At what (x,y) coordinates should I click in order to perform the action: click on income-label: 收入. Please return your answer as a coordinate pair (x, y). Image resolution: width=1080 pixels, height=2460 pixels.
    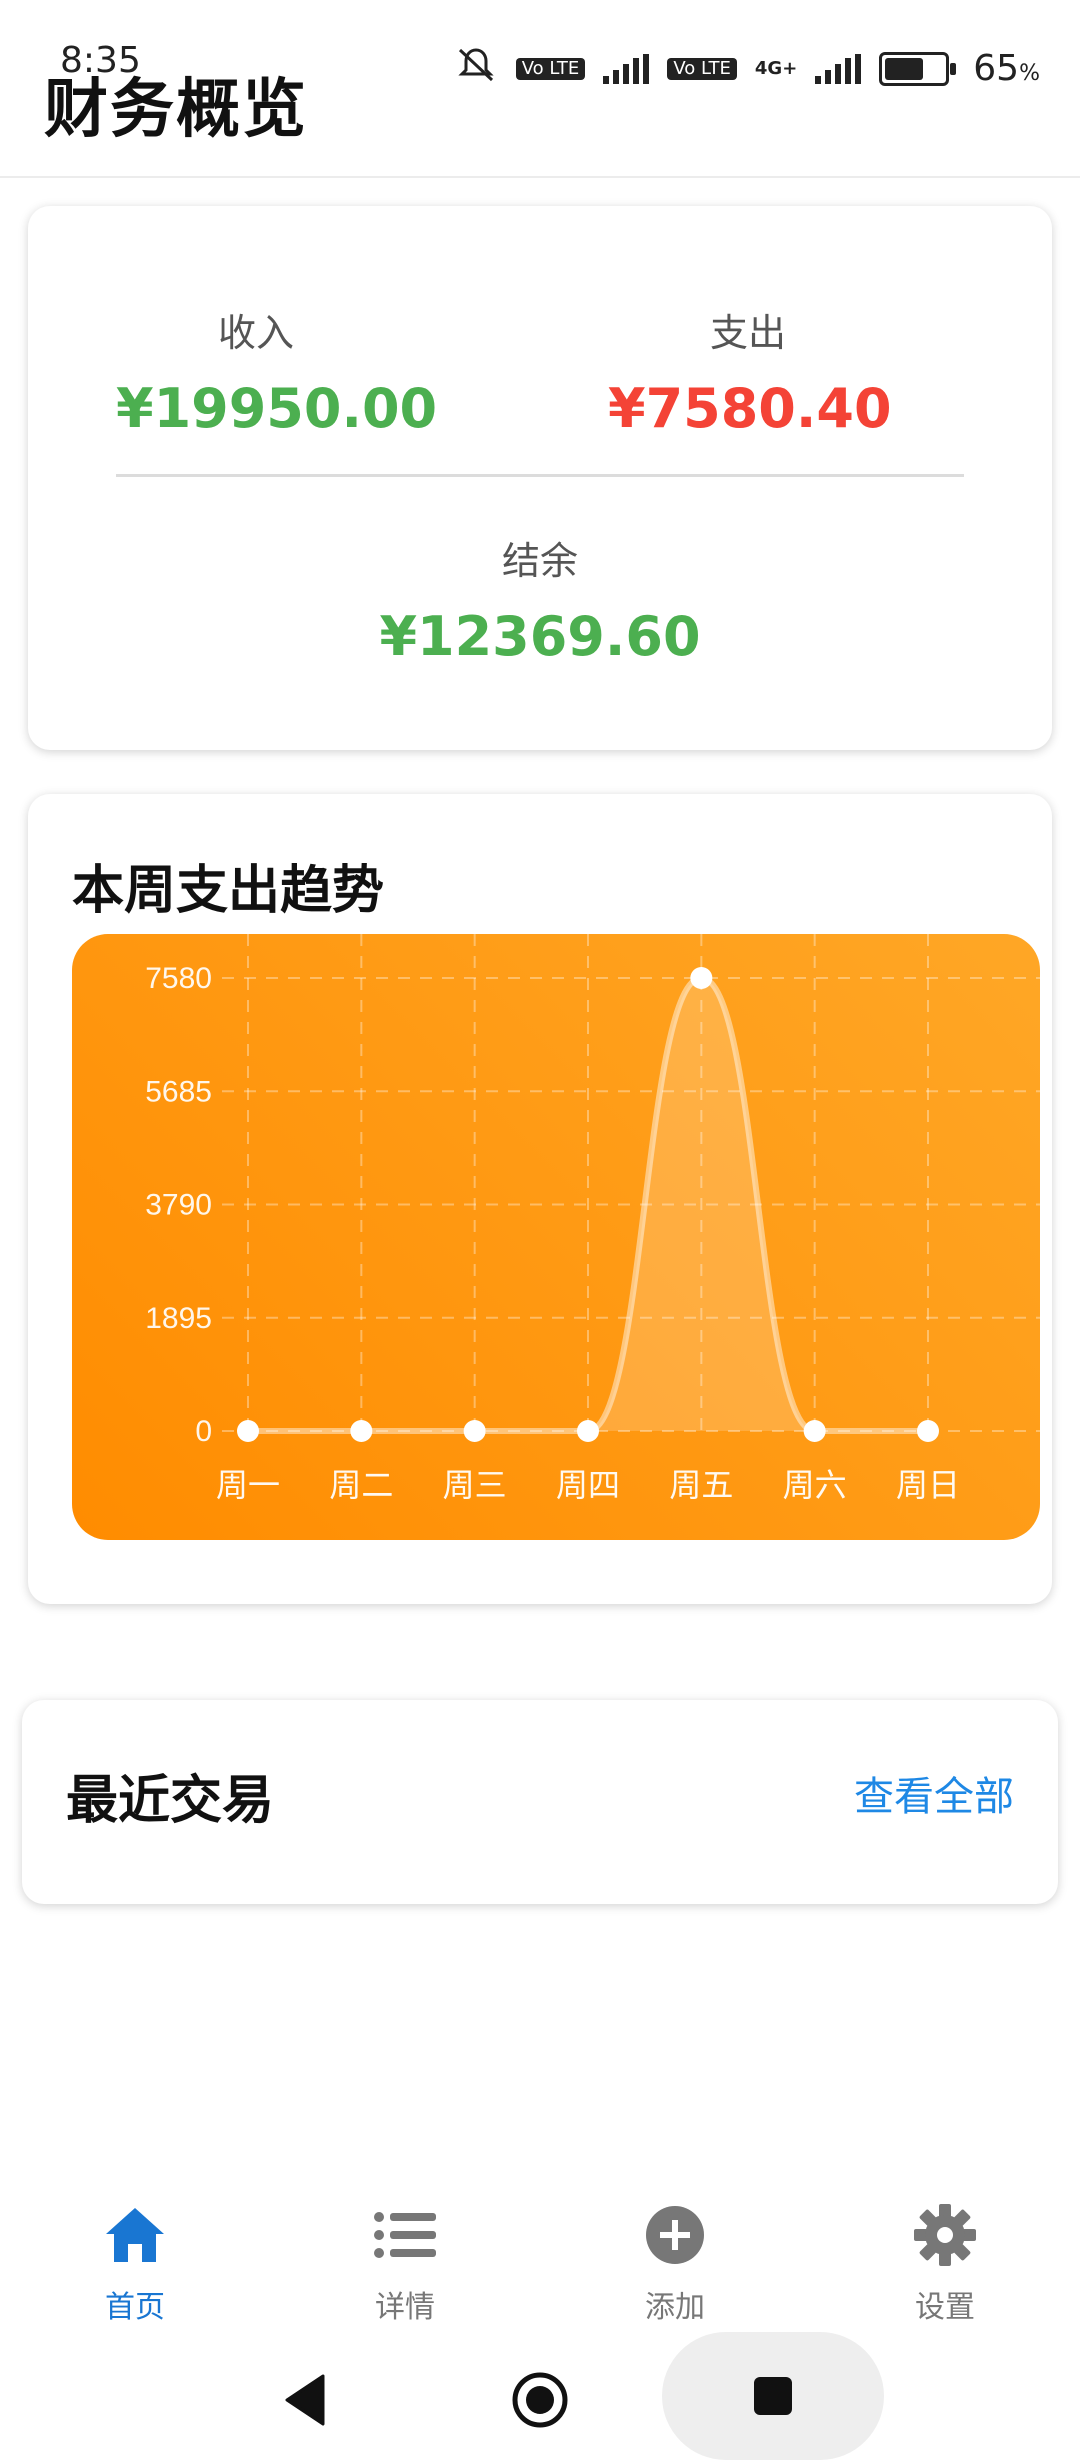
    Looking at the image, I should click on (255, 333).